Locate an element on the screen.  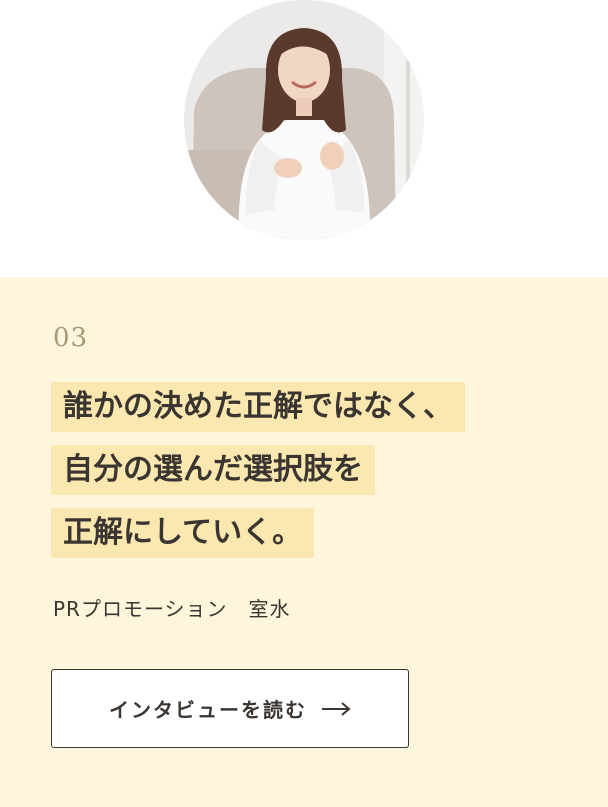
headline-line: 誰かの決めた正解ではなく、 is located at coordinates (258, 407).